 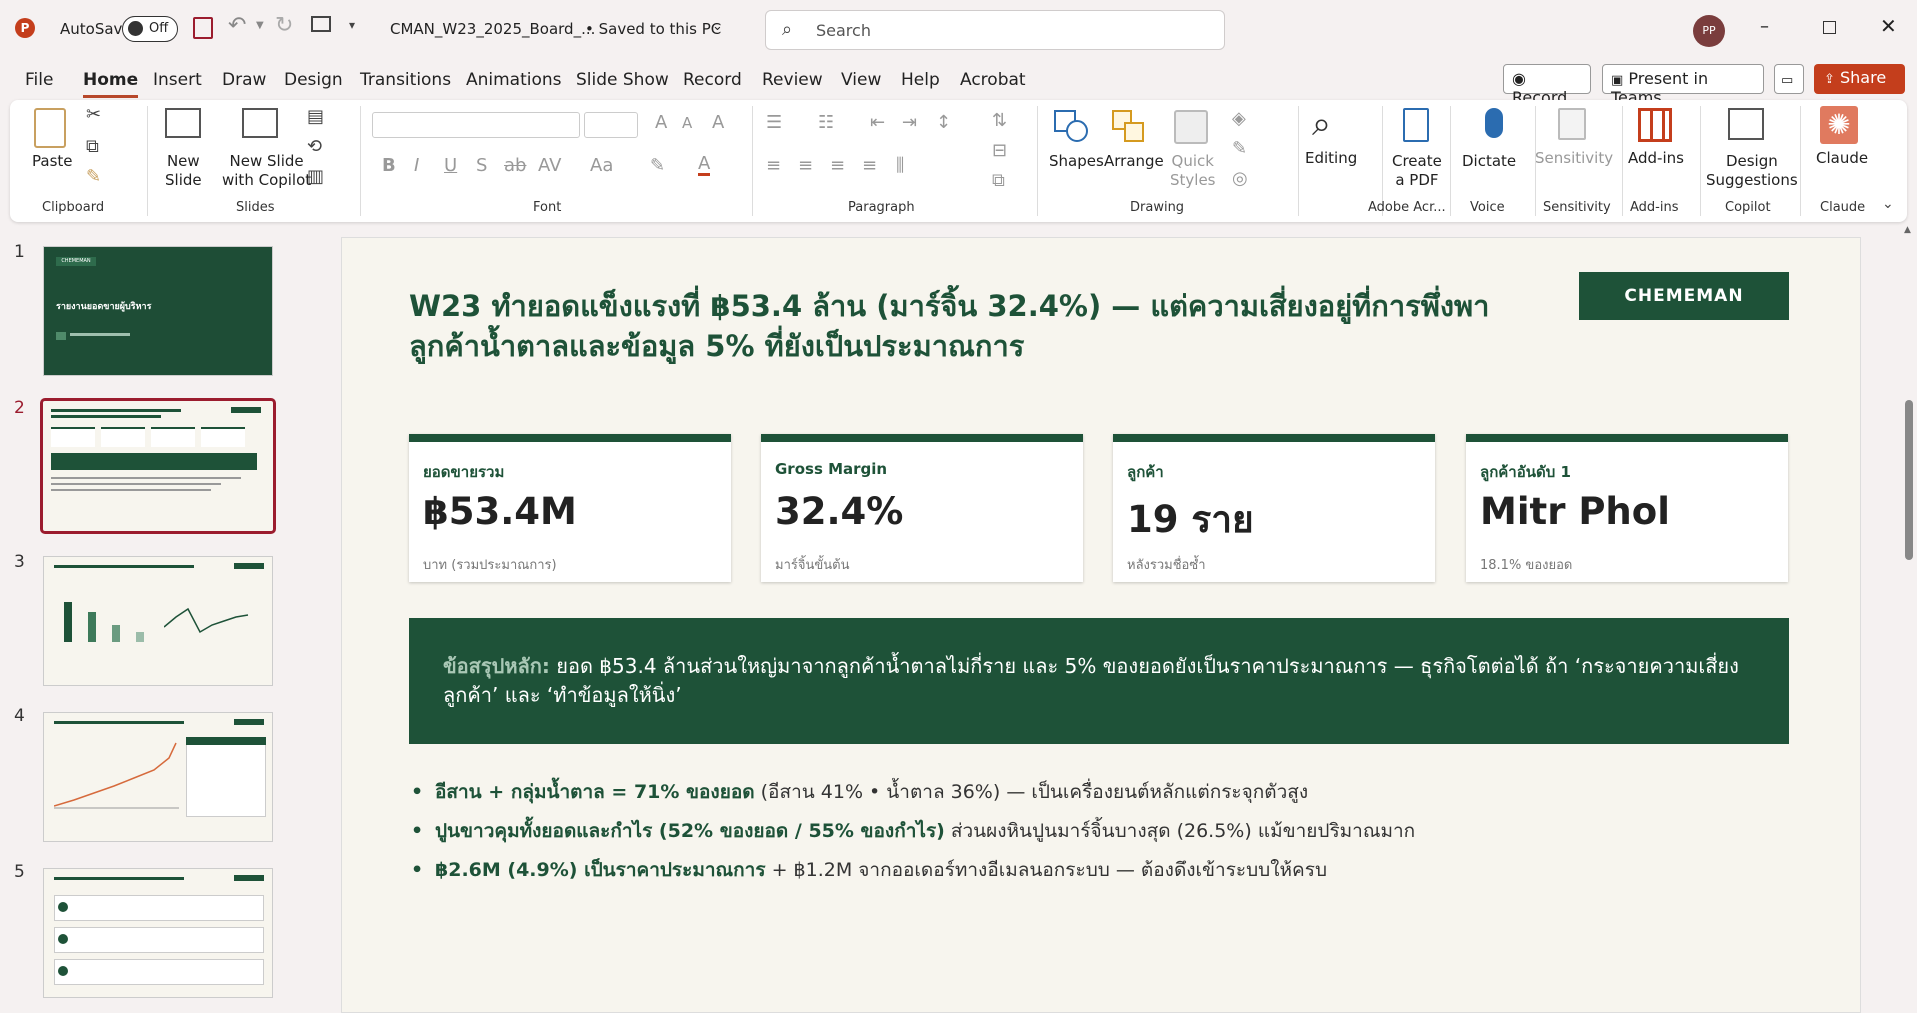 What do you see at coordinates (826, 122) in the screenshot?
I see `numbering-icon: ☷` at bounding box center [826, 122].